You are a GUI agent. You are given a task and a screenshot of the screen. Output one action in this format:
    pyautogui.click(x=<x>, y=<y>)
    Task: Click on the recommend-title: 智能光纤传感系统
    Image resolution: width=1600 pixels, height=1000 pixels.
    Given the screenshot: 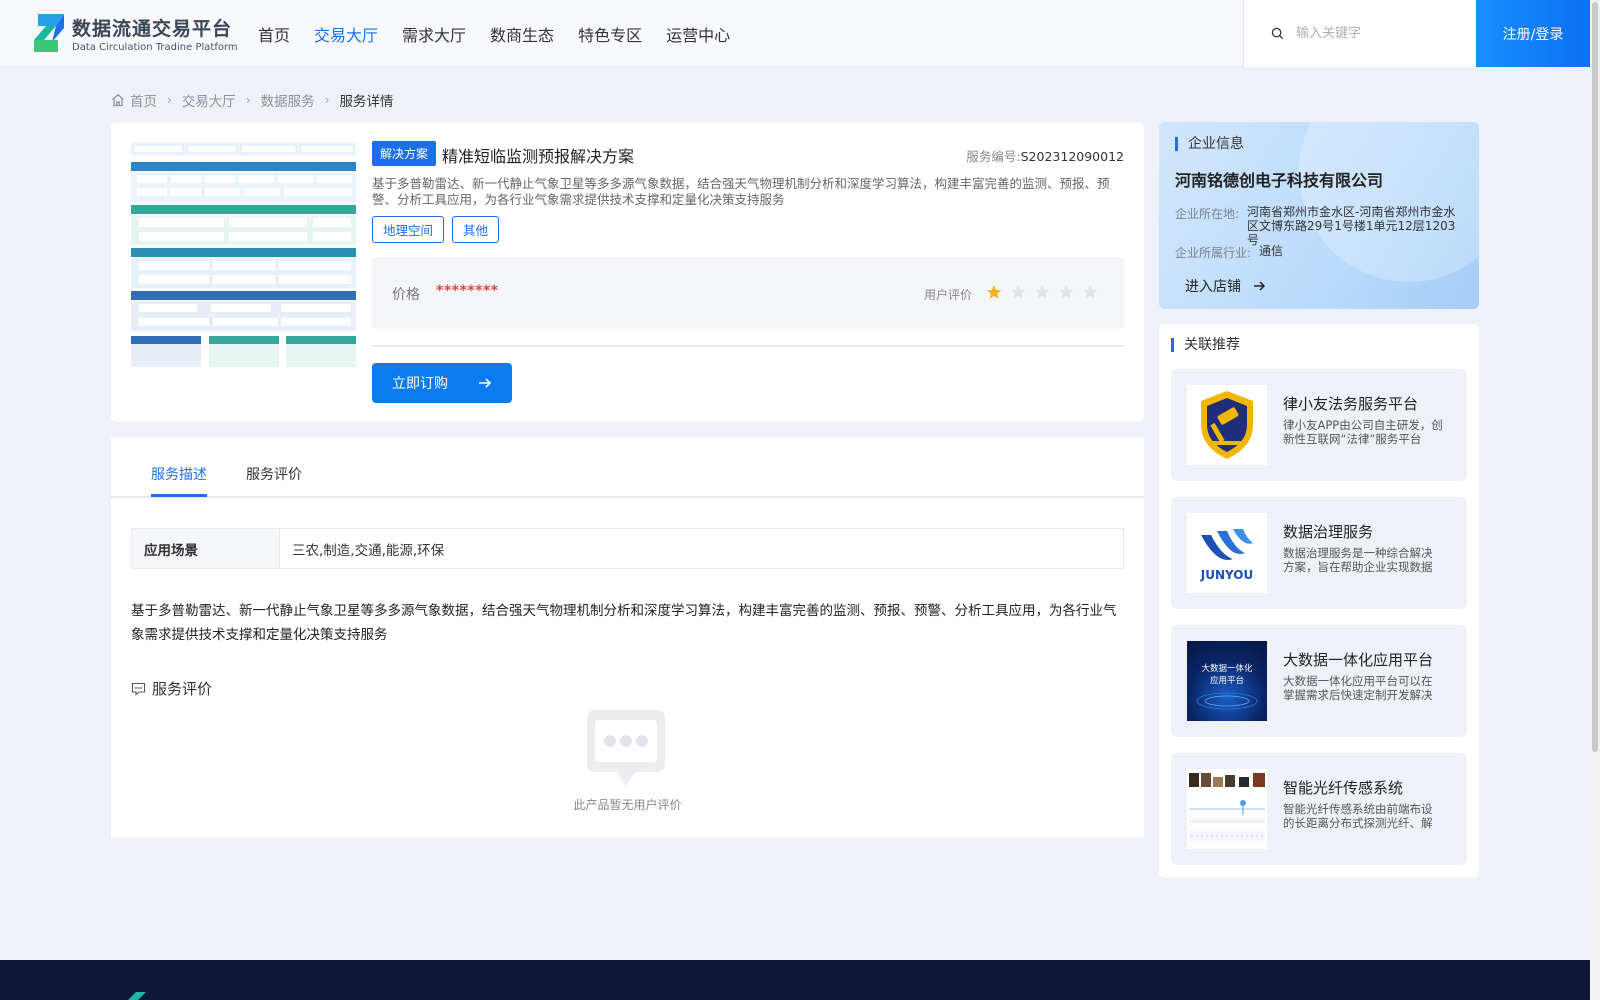 What is the action you would take?
    pyautogui.click(x=1343, y=788)
    